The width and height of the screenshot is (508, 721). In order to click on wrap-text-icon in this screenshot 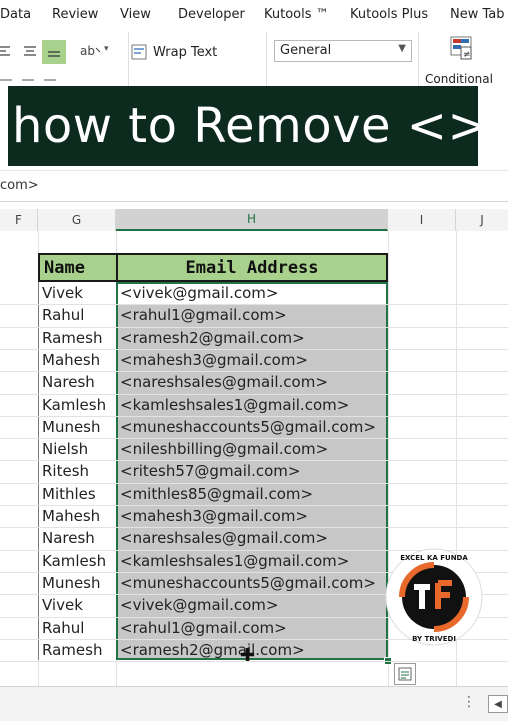, I will do `click(139, 52)`.